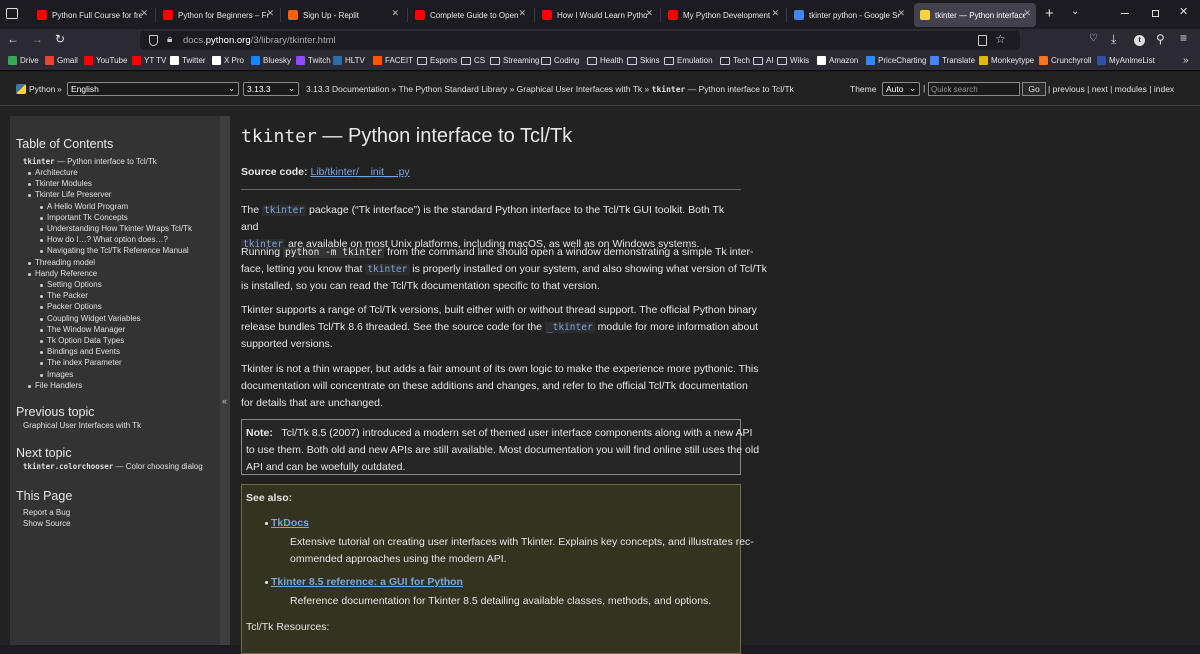 The image size is (1200, 654). What do you see at coordinates (107, 239) in the screenshot?
I see `toc-item: How do I…? What option does…?` at bounding box center [107, 239].